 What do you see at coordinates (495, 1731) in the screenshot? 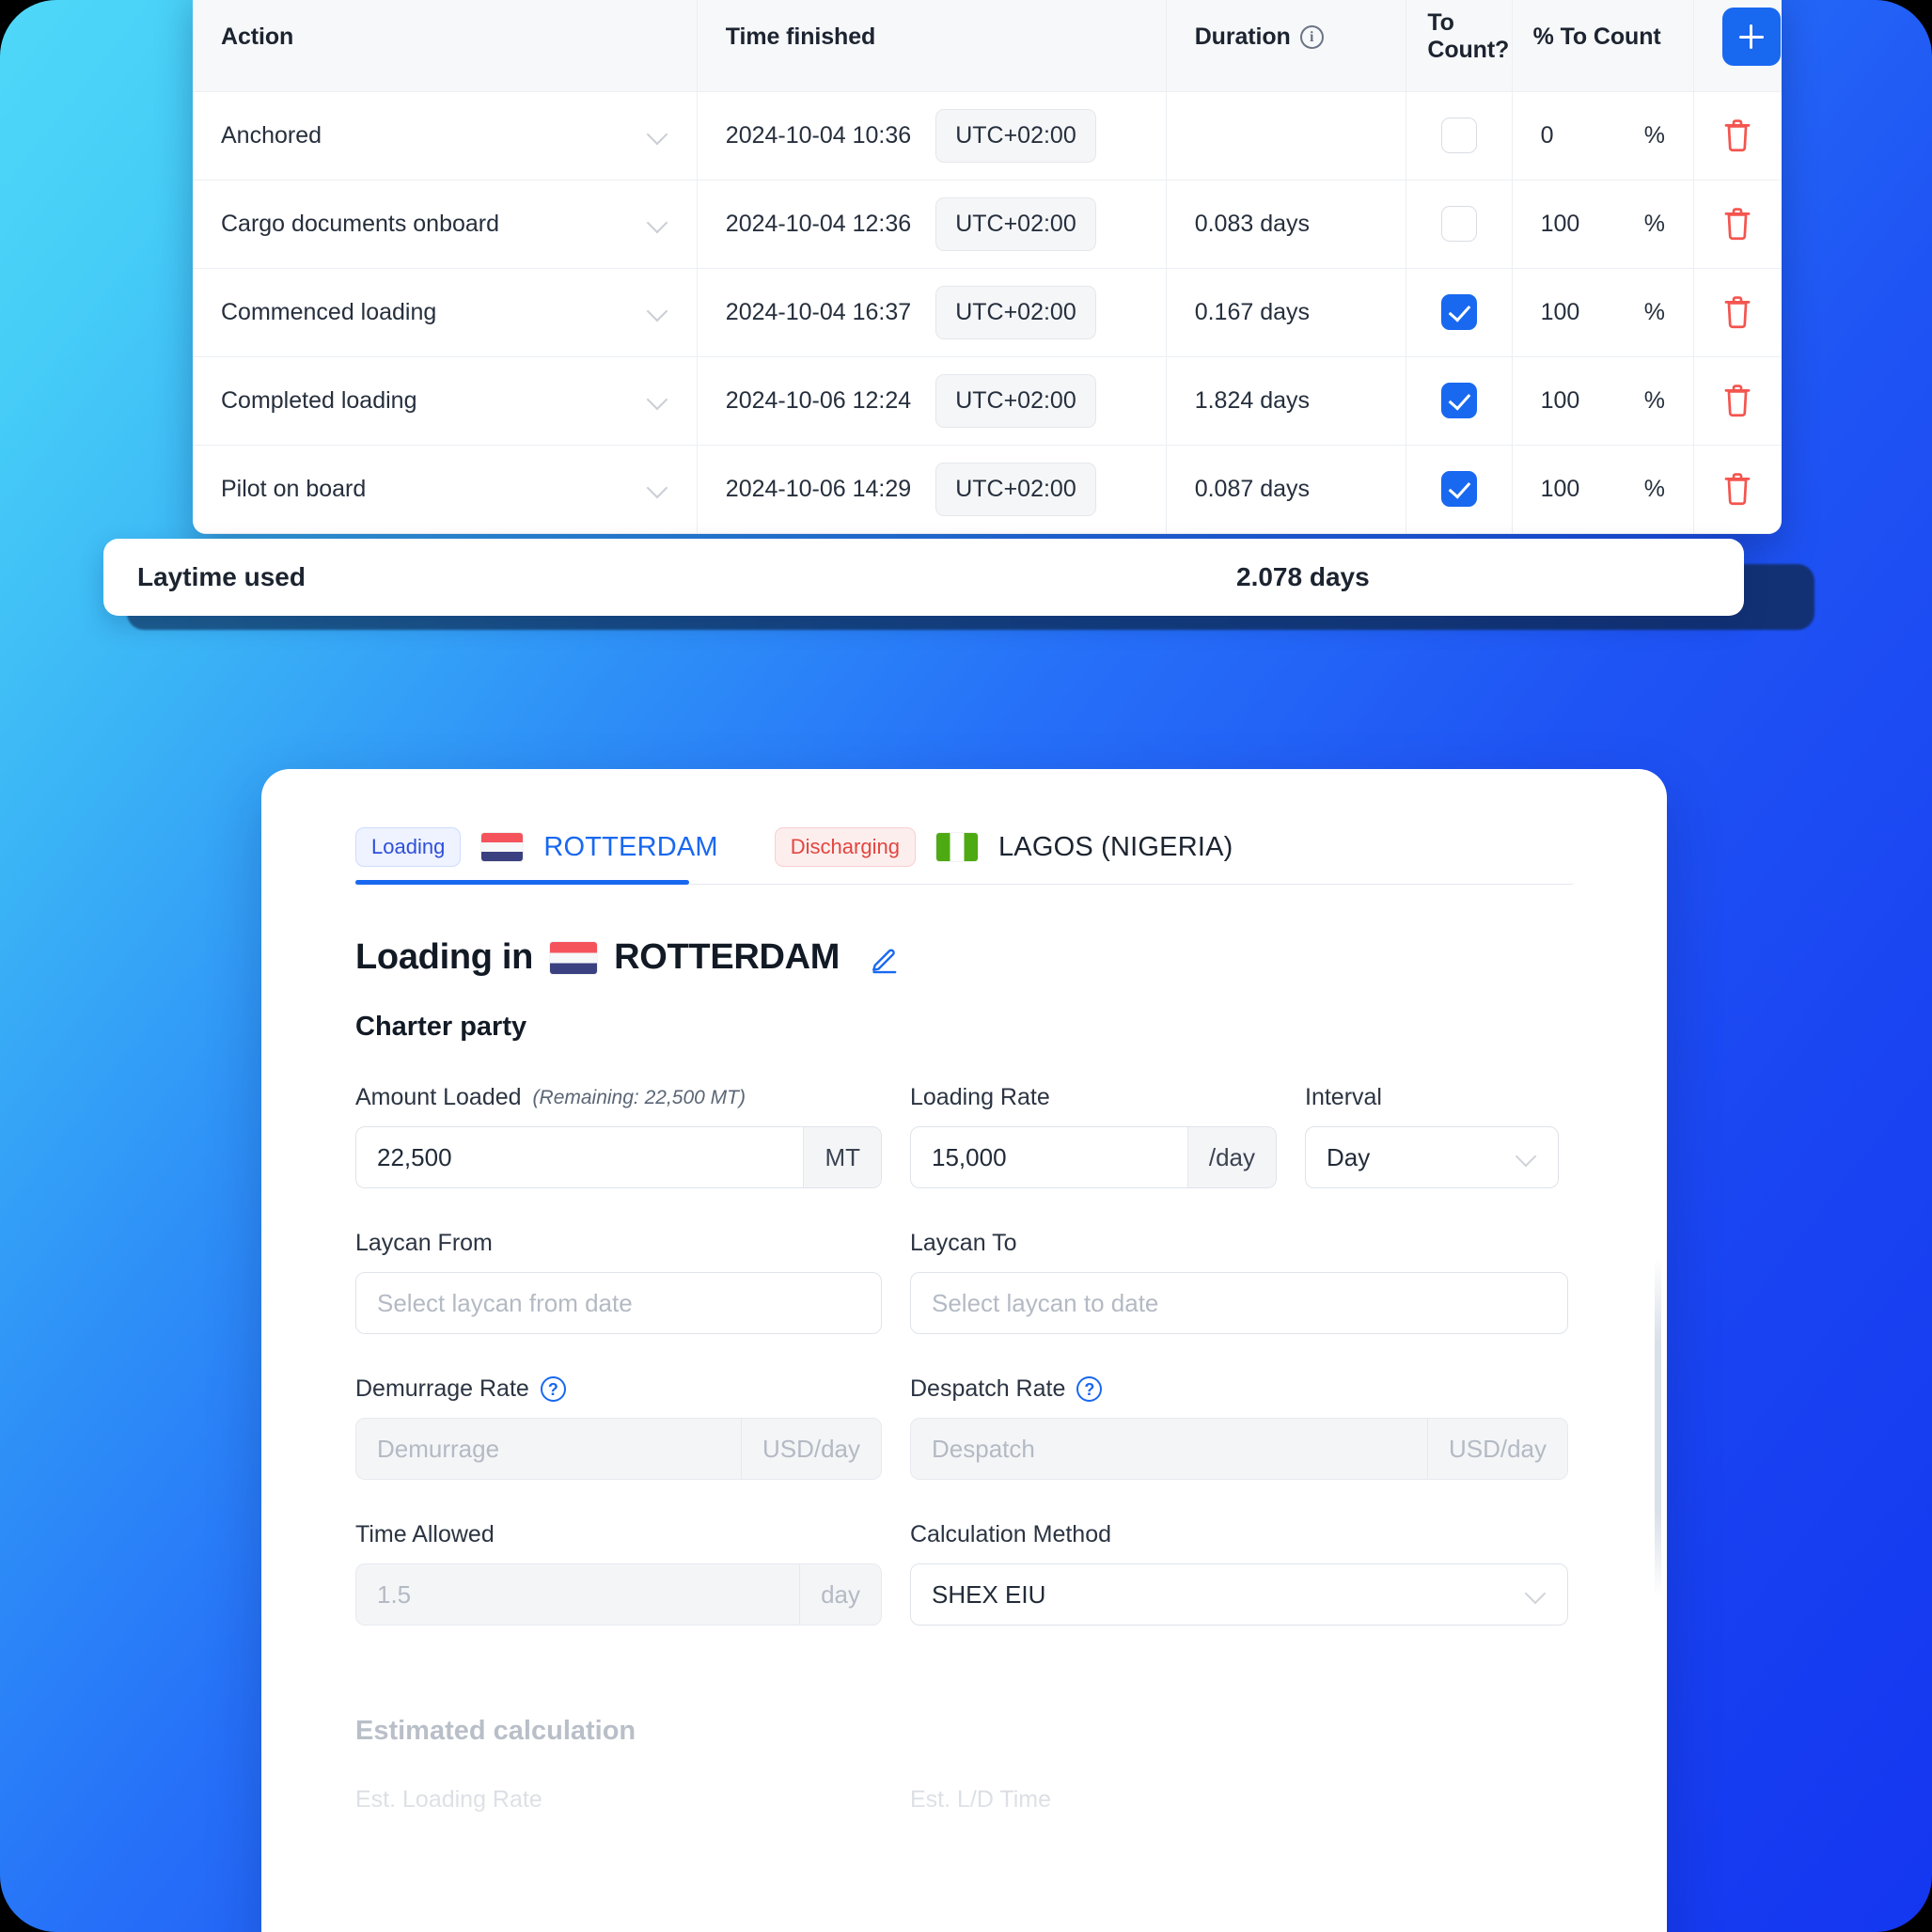
I see `estimated-calculation-title: Estimated calculation` at bounding box center [495, 1731].